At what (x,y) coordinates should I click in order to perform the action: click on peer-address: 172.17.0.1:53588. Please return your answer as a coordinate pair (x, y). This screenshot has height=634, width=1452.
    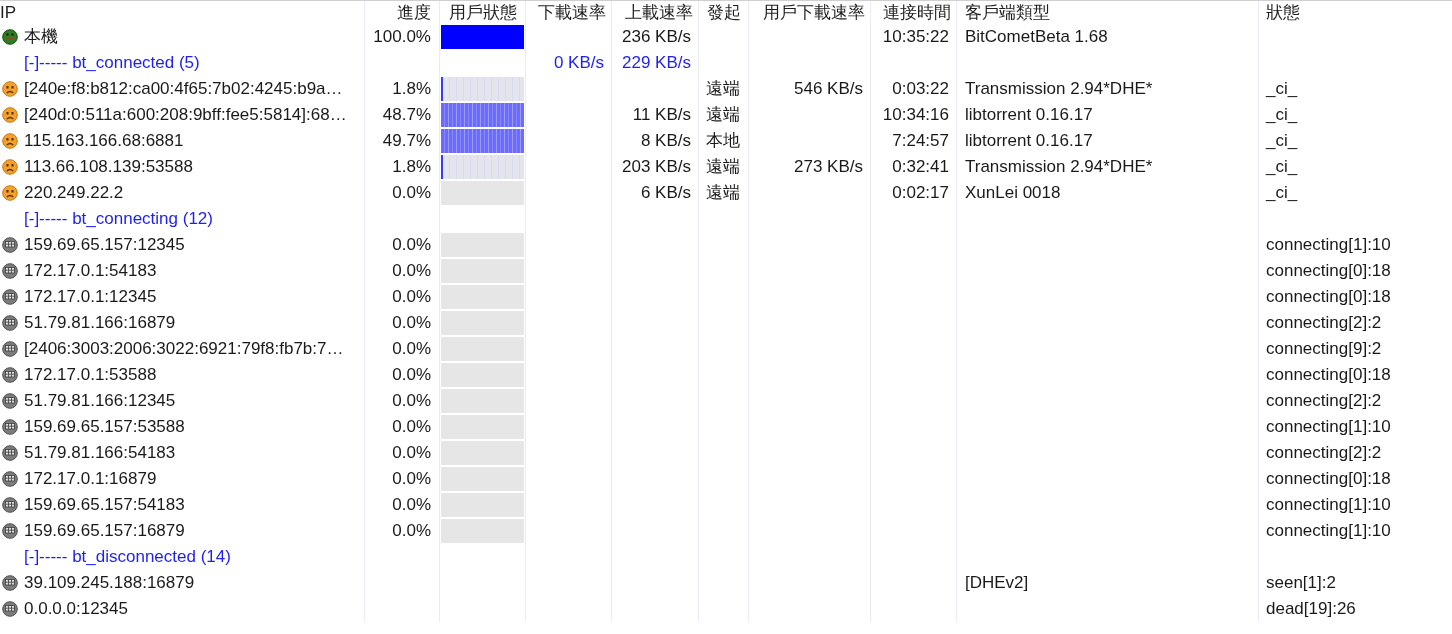
    Looking at the image, I should click on (90, 375).